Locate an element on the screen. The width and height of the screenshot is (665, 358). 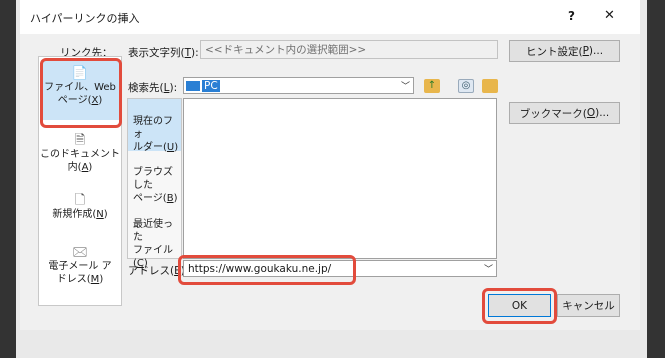
document-anchor-icon: 🗎 is located at coordinates (80, 140).